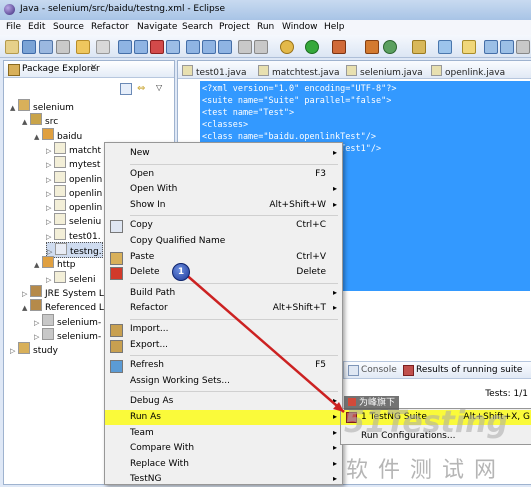 The height and width of the screenshot is (487, 531). Describe the element at coordinates (435, 444) in the screenshot. I see `watermark: 51Testing 软件测试网` at that location.